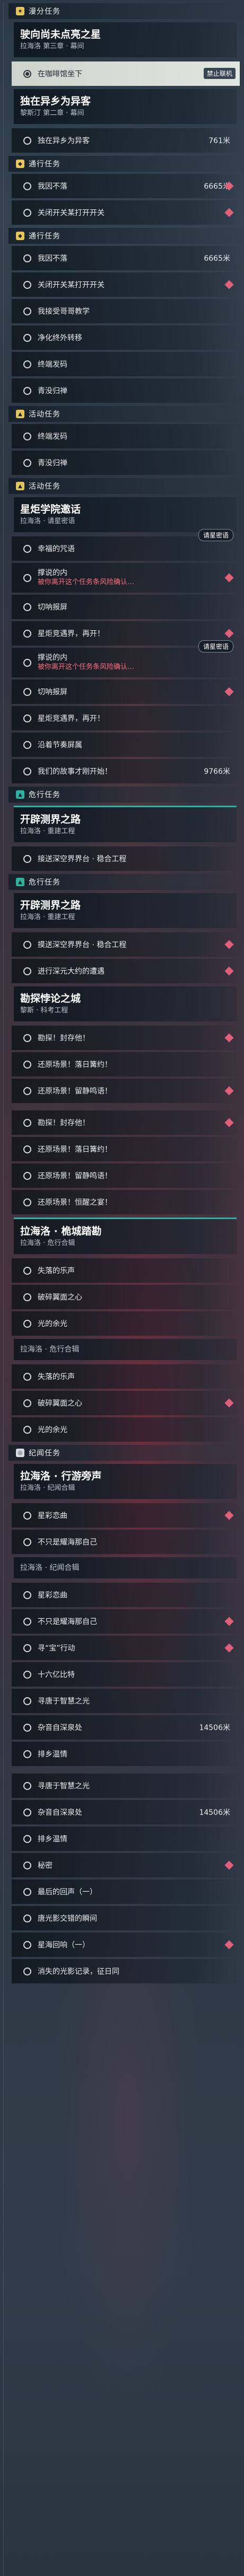  I want to click on quest-card: 星炬学院邀话 拉海洛 · 请星密语, so click(126, 514).